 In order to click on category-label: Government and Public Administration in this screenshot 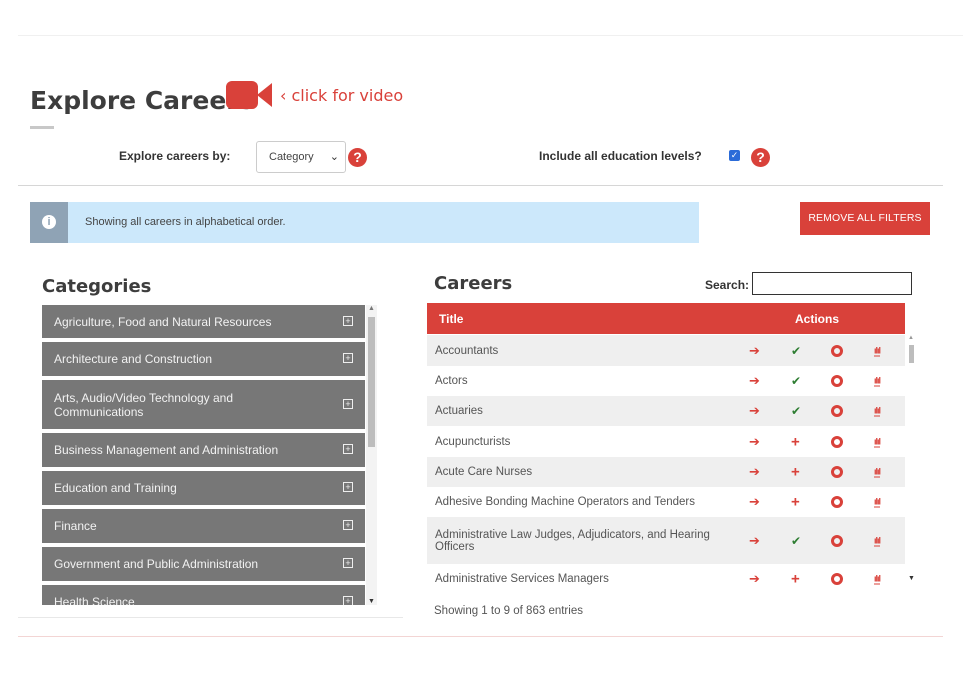, I will do `click(156, 564)`.